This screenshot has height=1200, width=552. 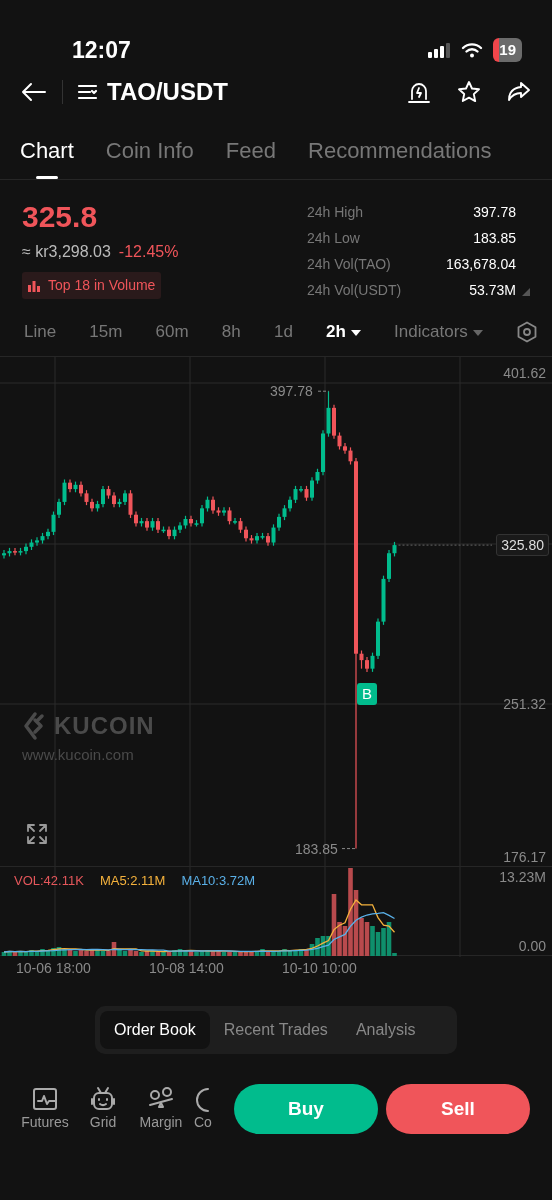 I want to click on last-price: 325.8, so click(x=60, y=217).